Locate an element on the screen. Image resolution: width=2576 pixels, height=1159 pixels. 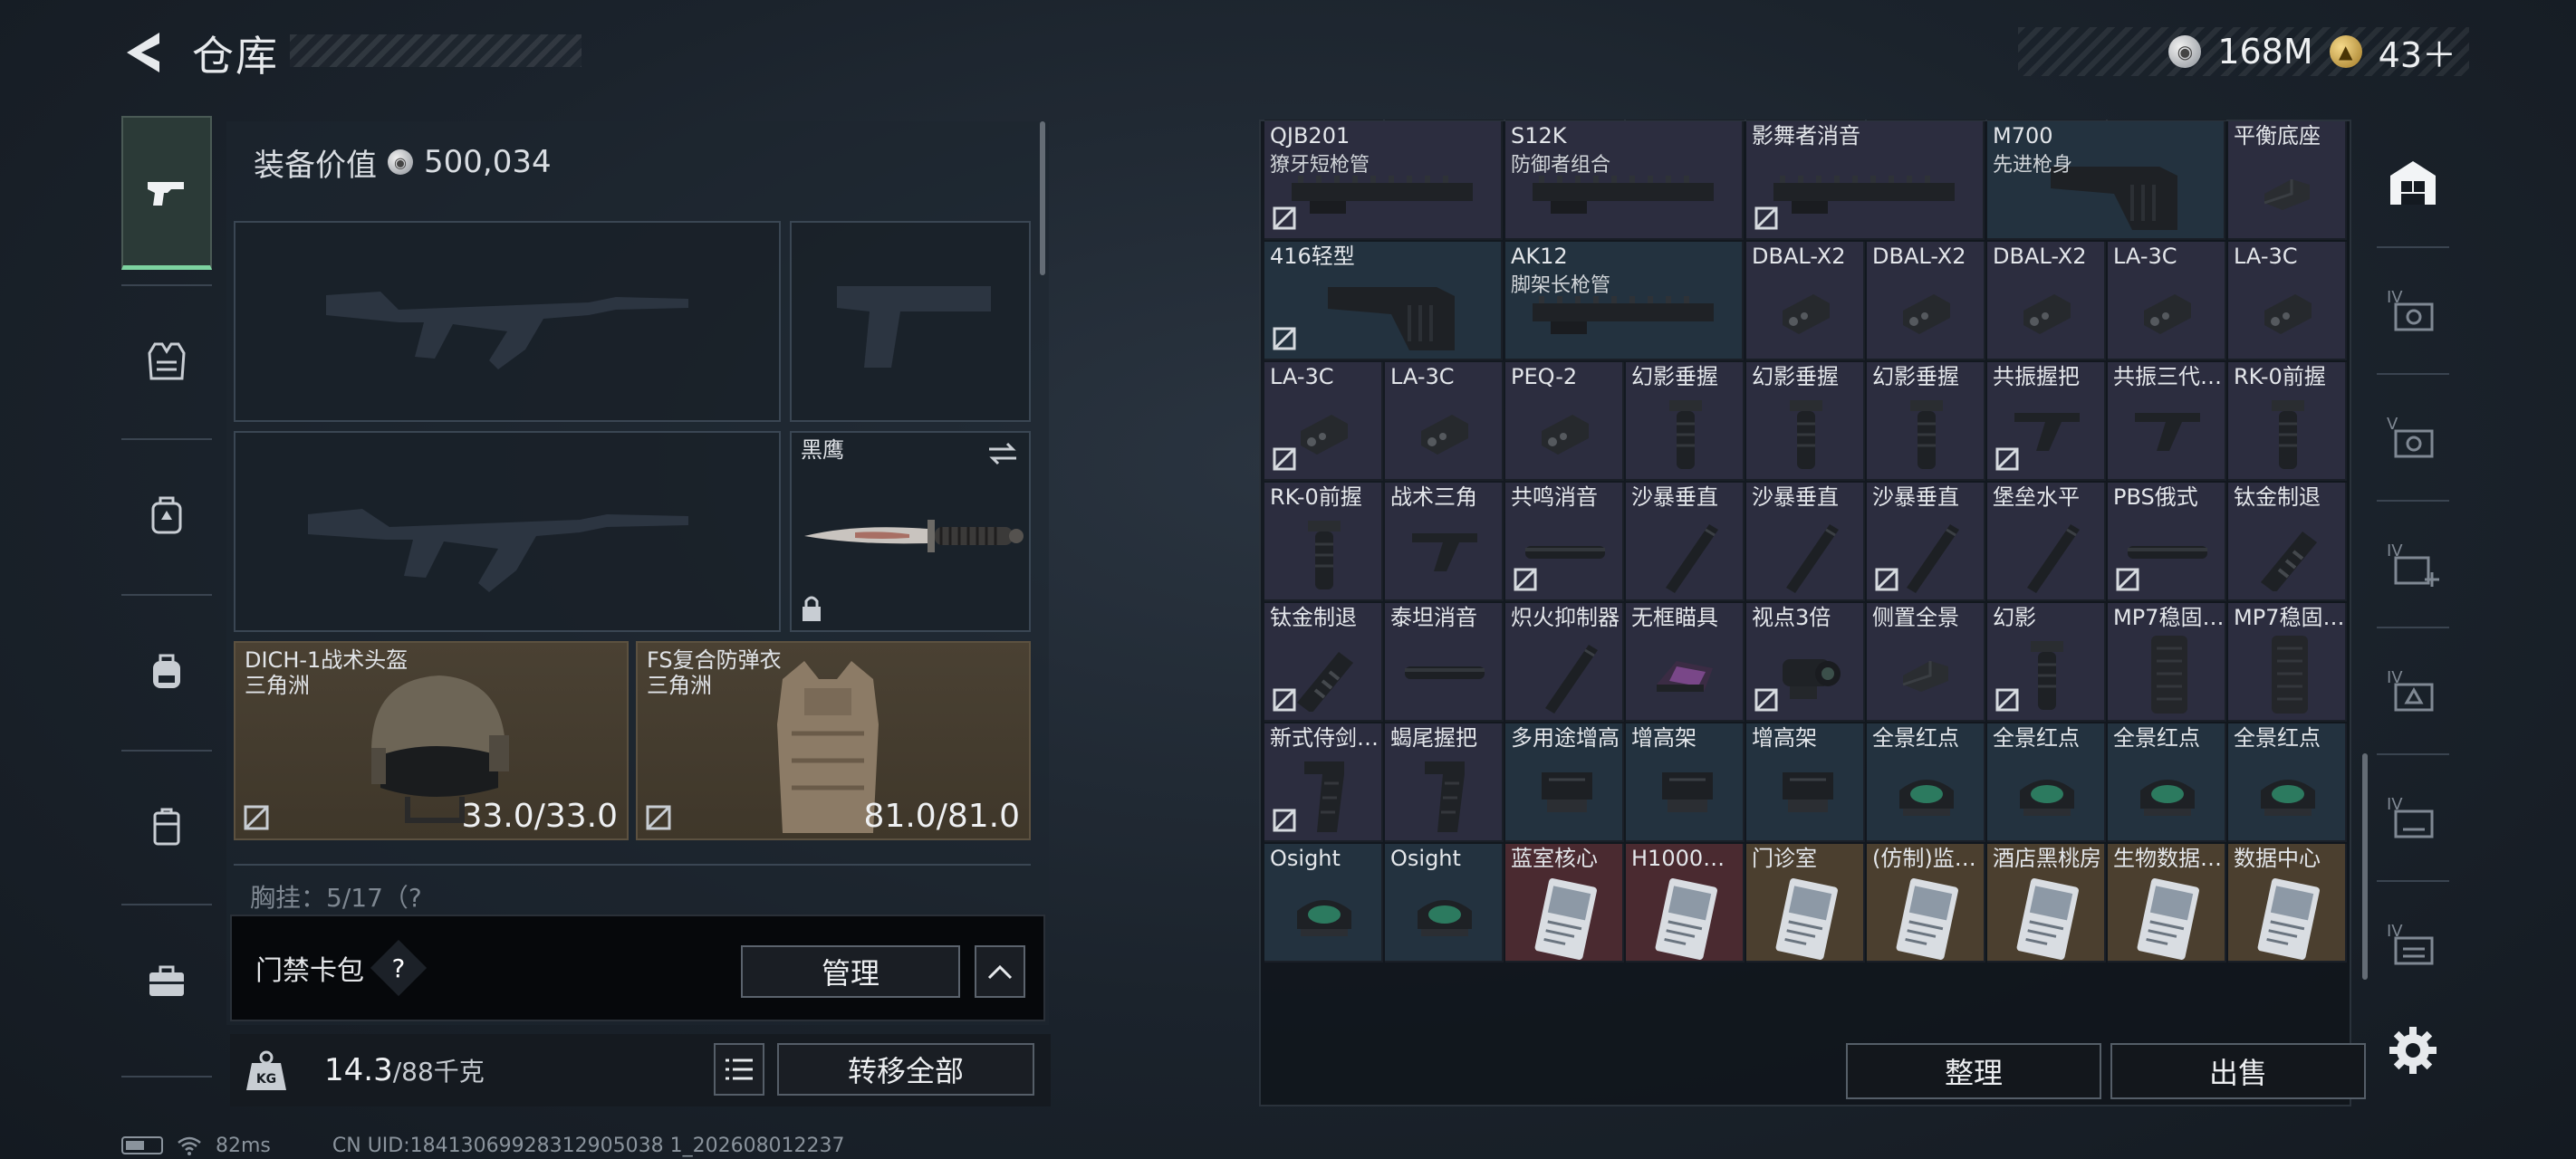
inventory-cell: 蝎尾握把 is located at coordinates (1444, 782).